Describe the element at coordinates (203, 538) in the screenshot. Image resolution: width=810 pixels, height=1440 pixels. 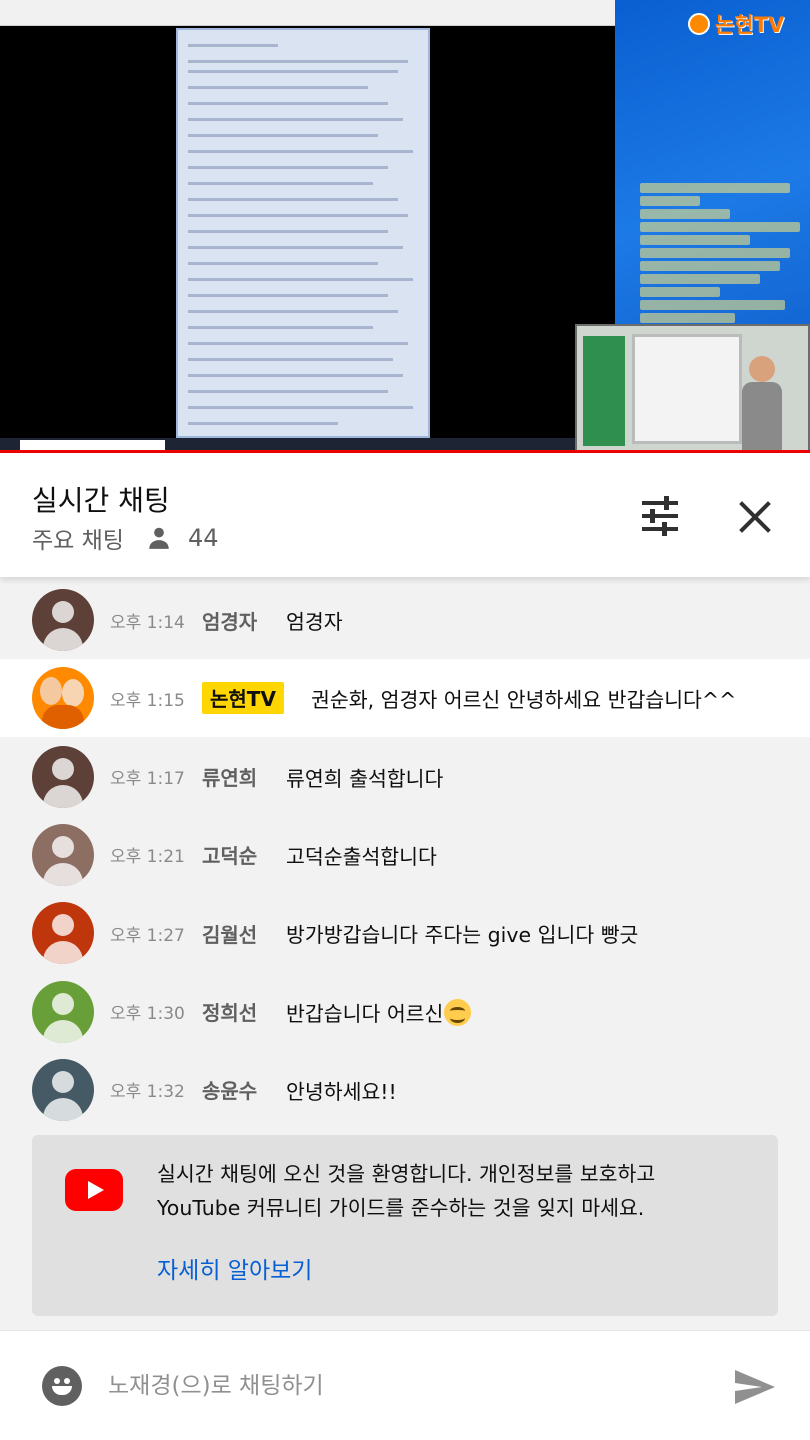
I see `viewer-count: 44` at that location.